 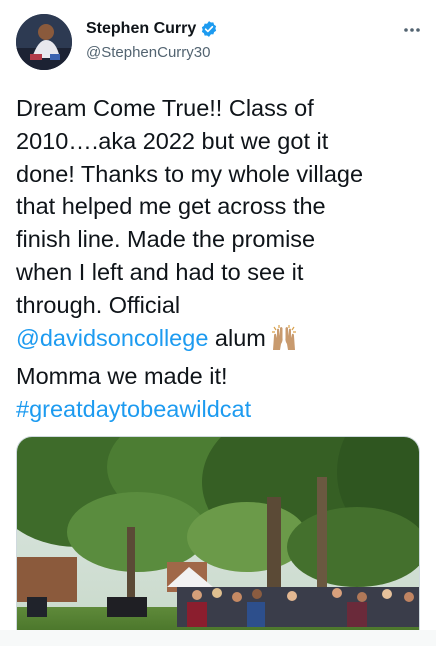 I want to click on profile-avatar-image, so click(x=44, y=42).